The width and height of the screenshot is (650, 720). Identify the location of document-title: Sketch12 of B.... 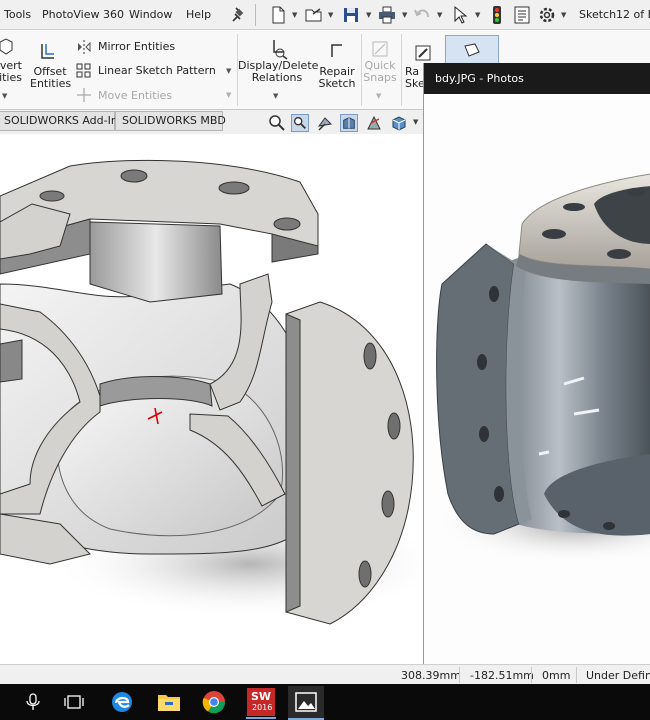
(614, 14).